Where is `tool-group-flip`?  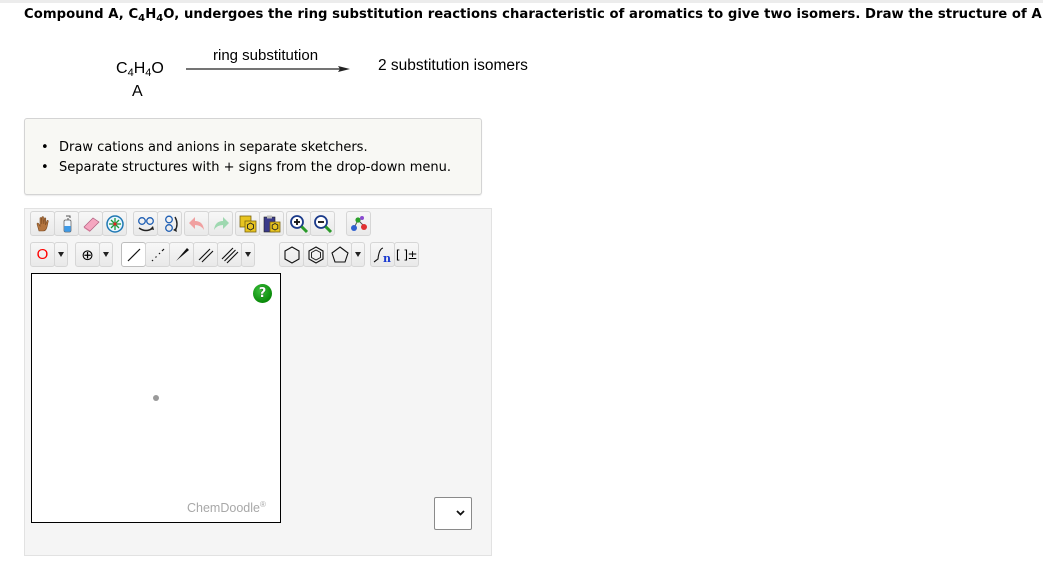
tool-group-flip is located at coordinates (157, 224).